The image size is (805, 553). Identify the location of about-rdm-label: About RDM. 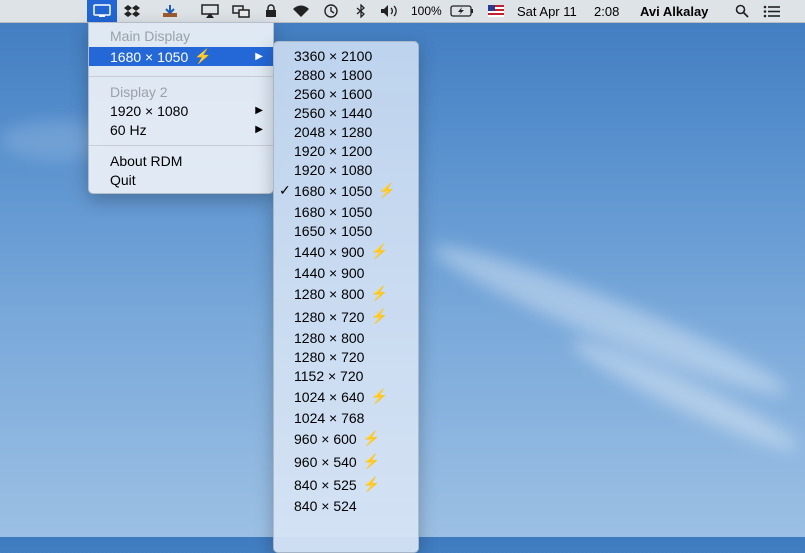
(146, 160).